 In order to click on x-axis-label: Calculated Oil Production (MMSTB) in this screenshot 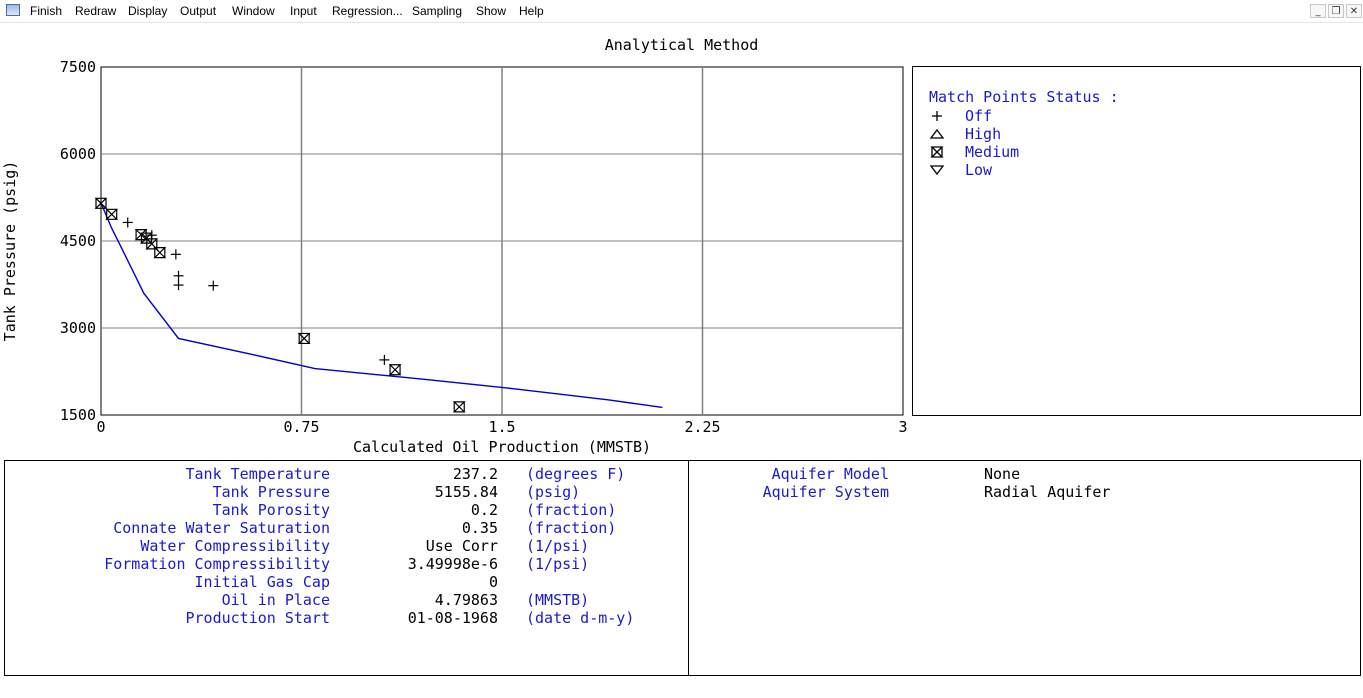, I will do `click(502, 447)`.